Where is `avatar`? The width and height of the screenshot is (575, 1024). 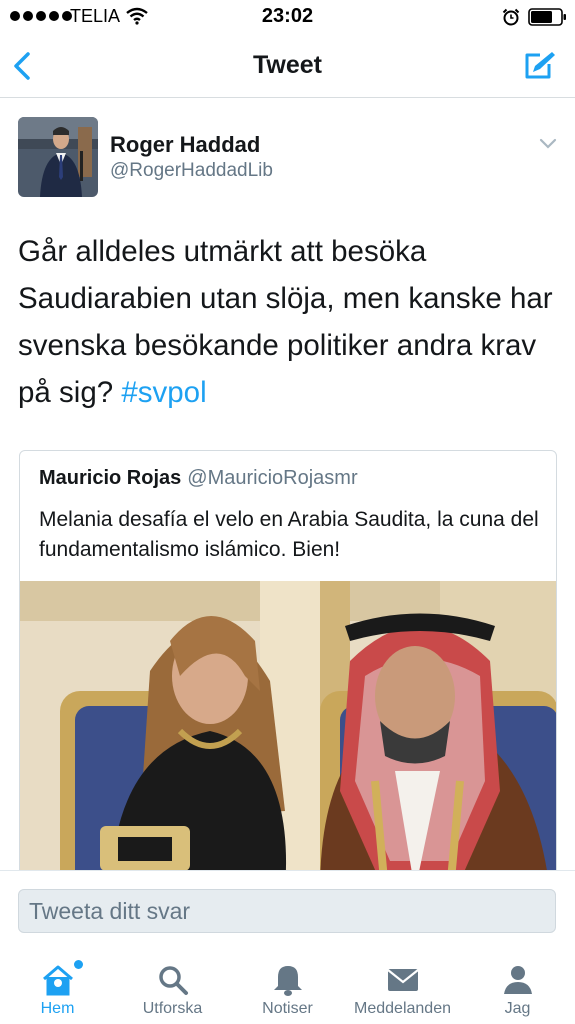 avatar is located at coordinates (58, 157).